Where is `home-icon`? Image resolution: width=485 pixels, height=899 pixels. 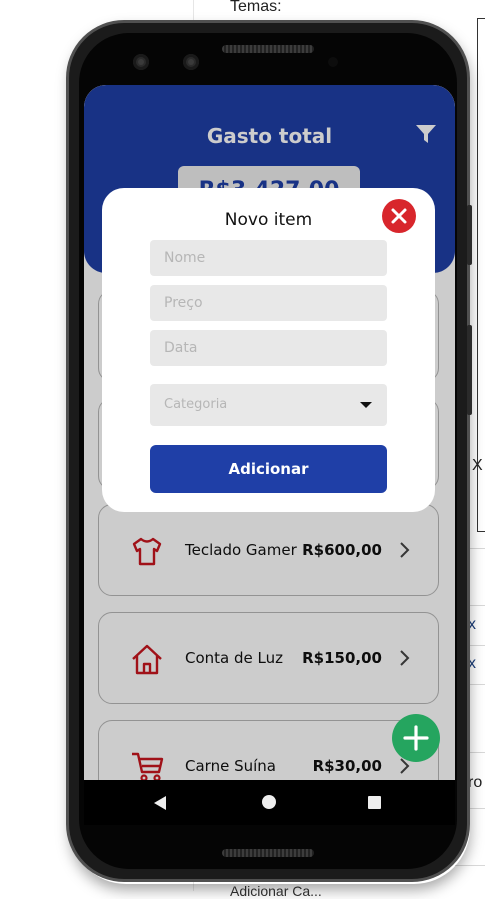
home-icon is located at coordinates (269, 802).